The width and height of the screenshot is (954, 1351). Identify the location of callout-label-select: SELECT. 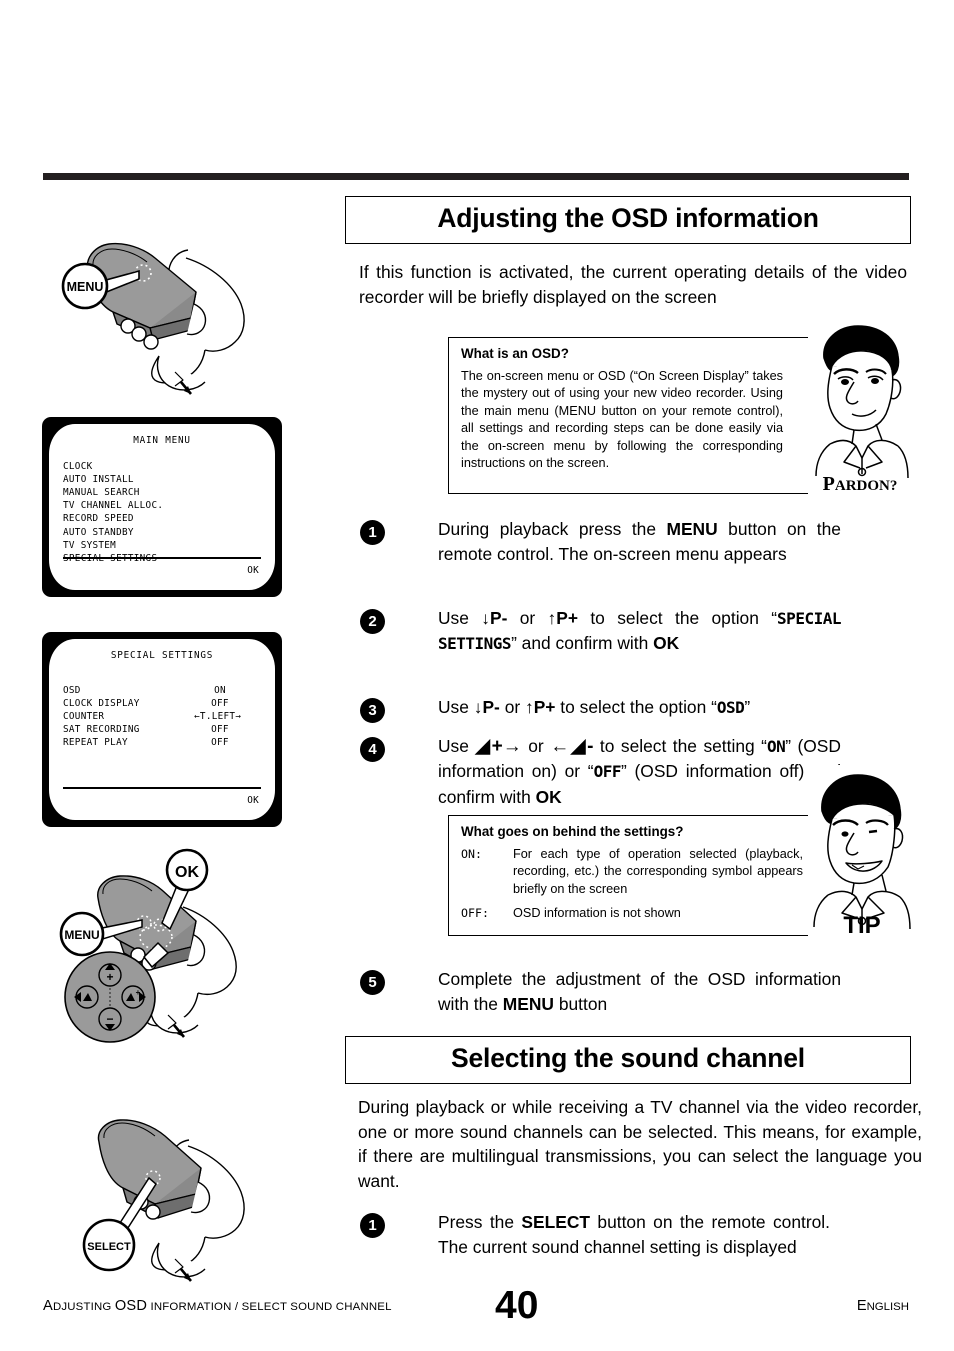
(109, 1247).